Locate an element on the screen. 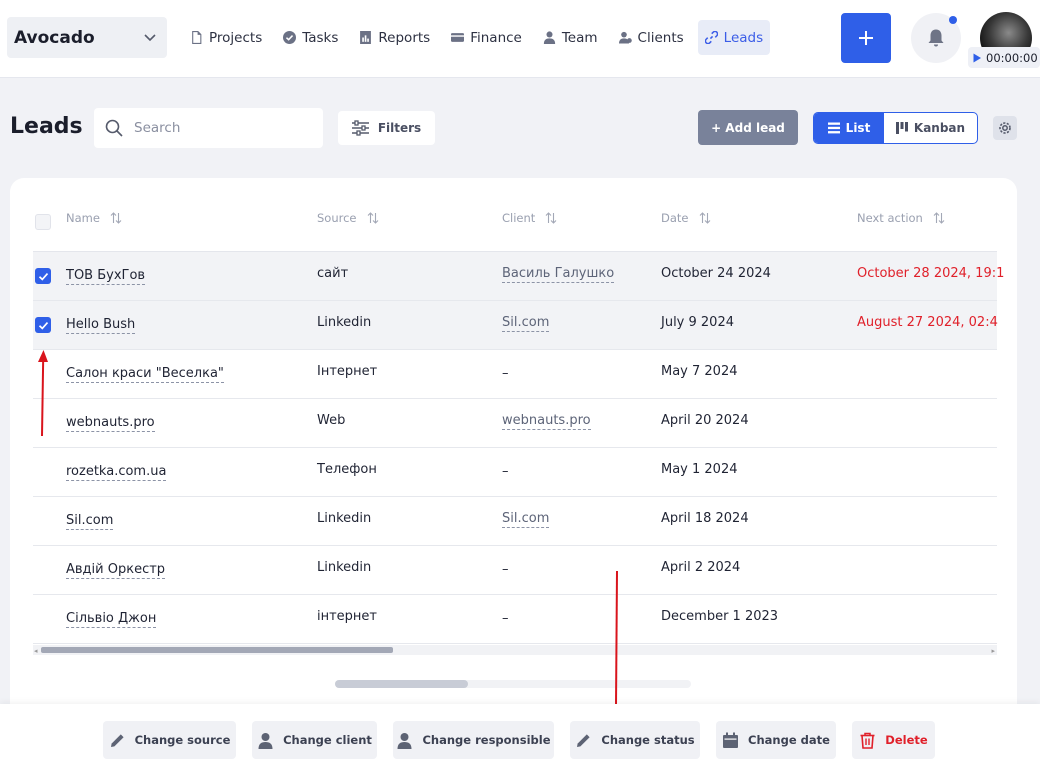 This screenshot has width=1040, height=771. lead-date: July 9 2024 is located at coordinates (697, 322).